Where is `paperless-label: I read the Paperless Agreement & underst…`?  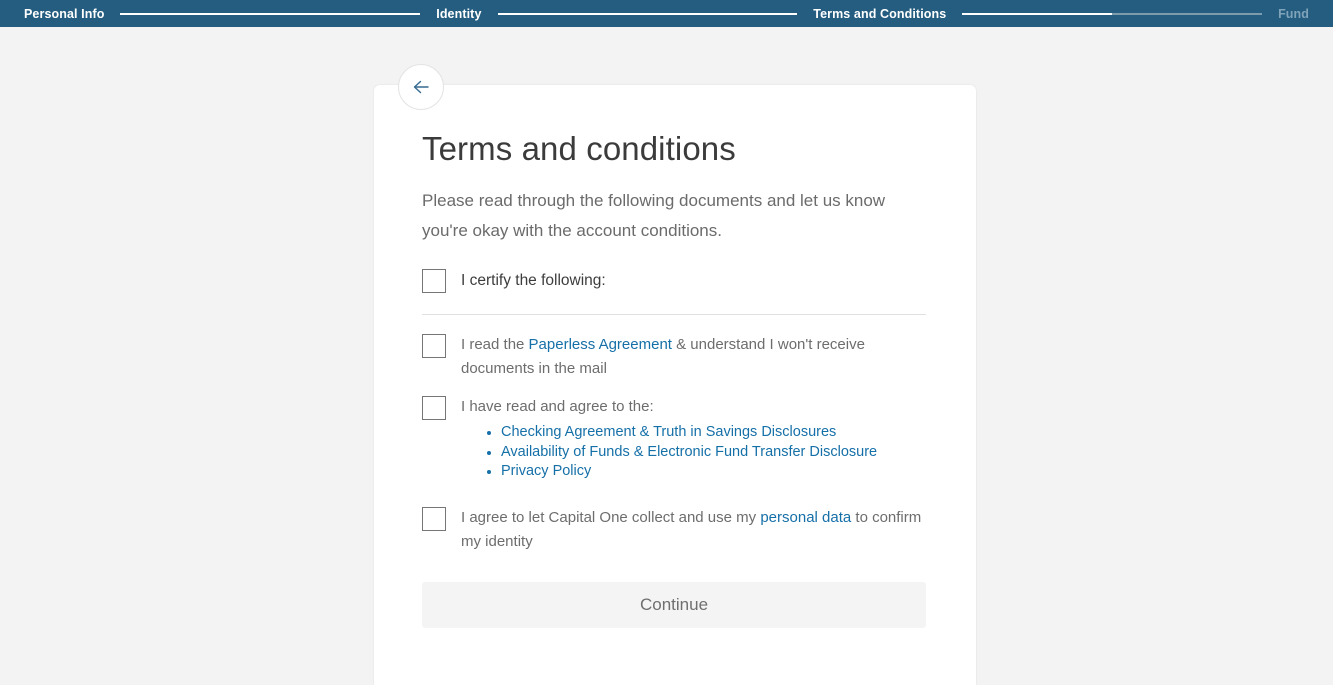 paperless-label: I read the Paperless Agreement & underst… is located at coordinates (694, 357).